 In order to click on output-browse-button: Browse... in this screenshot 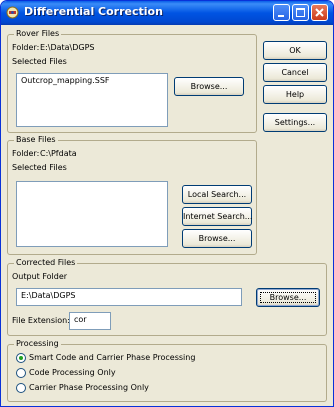, I will do `click(288, 297)`.